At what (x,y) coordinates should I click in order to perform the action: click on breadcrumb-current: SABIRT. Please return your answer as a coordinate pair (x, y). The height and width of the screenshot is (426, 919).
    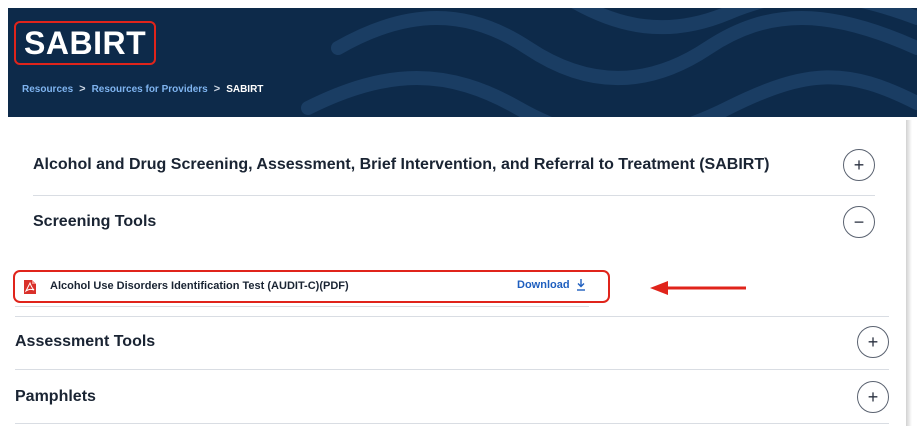
    Looking at the image, I should click on (245, 89).